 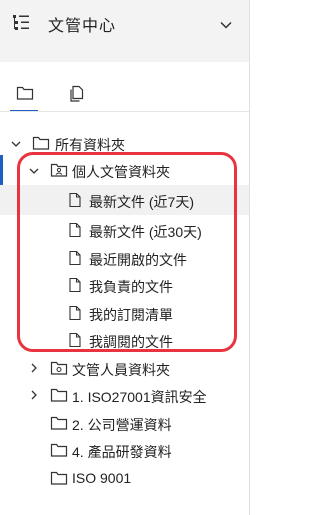 I want to click on app-header: 文管中心, so click(x=125, y=31).